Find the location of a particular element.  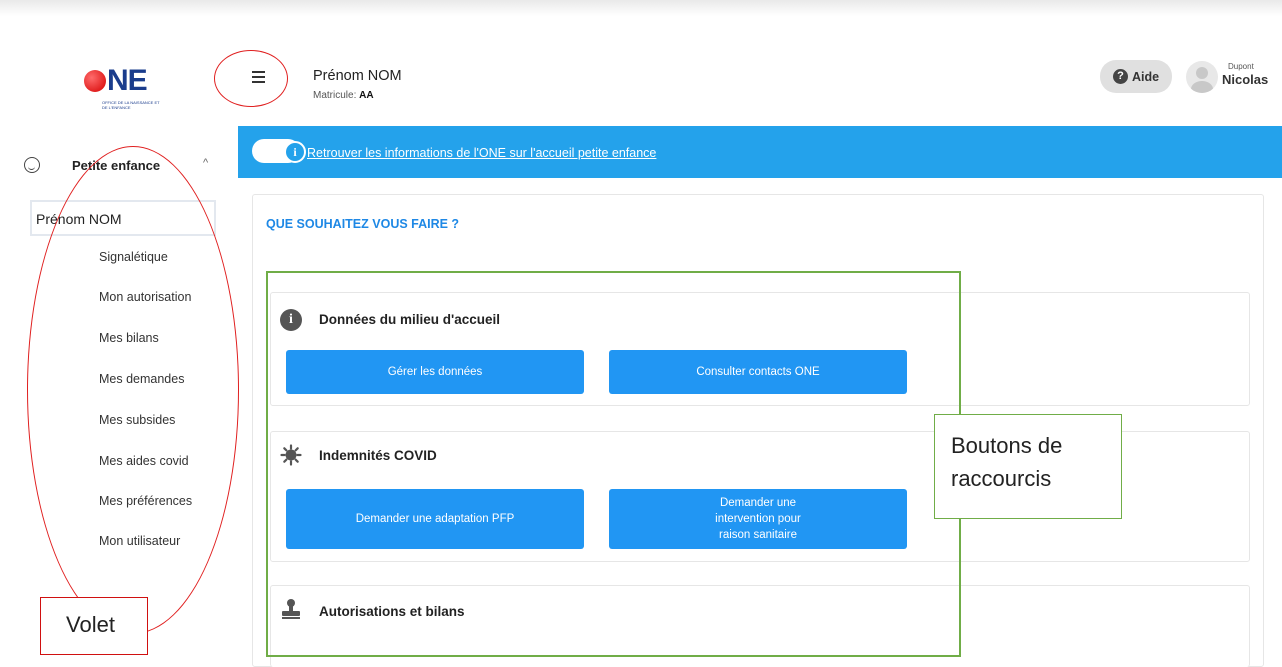

logo-dot-icon is located at coordinates (95, 81).